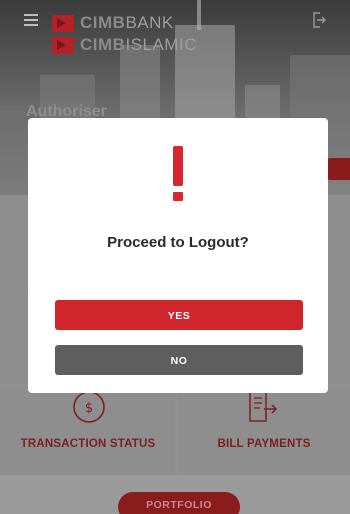  What do you see at coordinates (179, 315) in the screenshot?
I see `yes-button: YES` at bounding box center [179, 315].